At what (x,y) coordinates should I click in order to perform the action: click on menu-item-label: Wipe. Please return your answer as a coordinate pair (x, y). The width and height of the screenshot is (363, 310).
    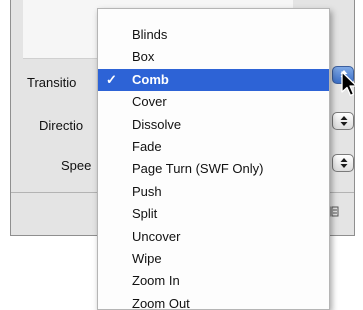
    Looking at the image, I should click on (147, 258).